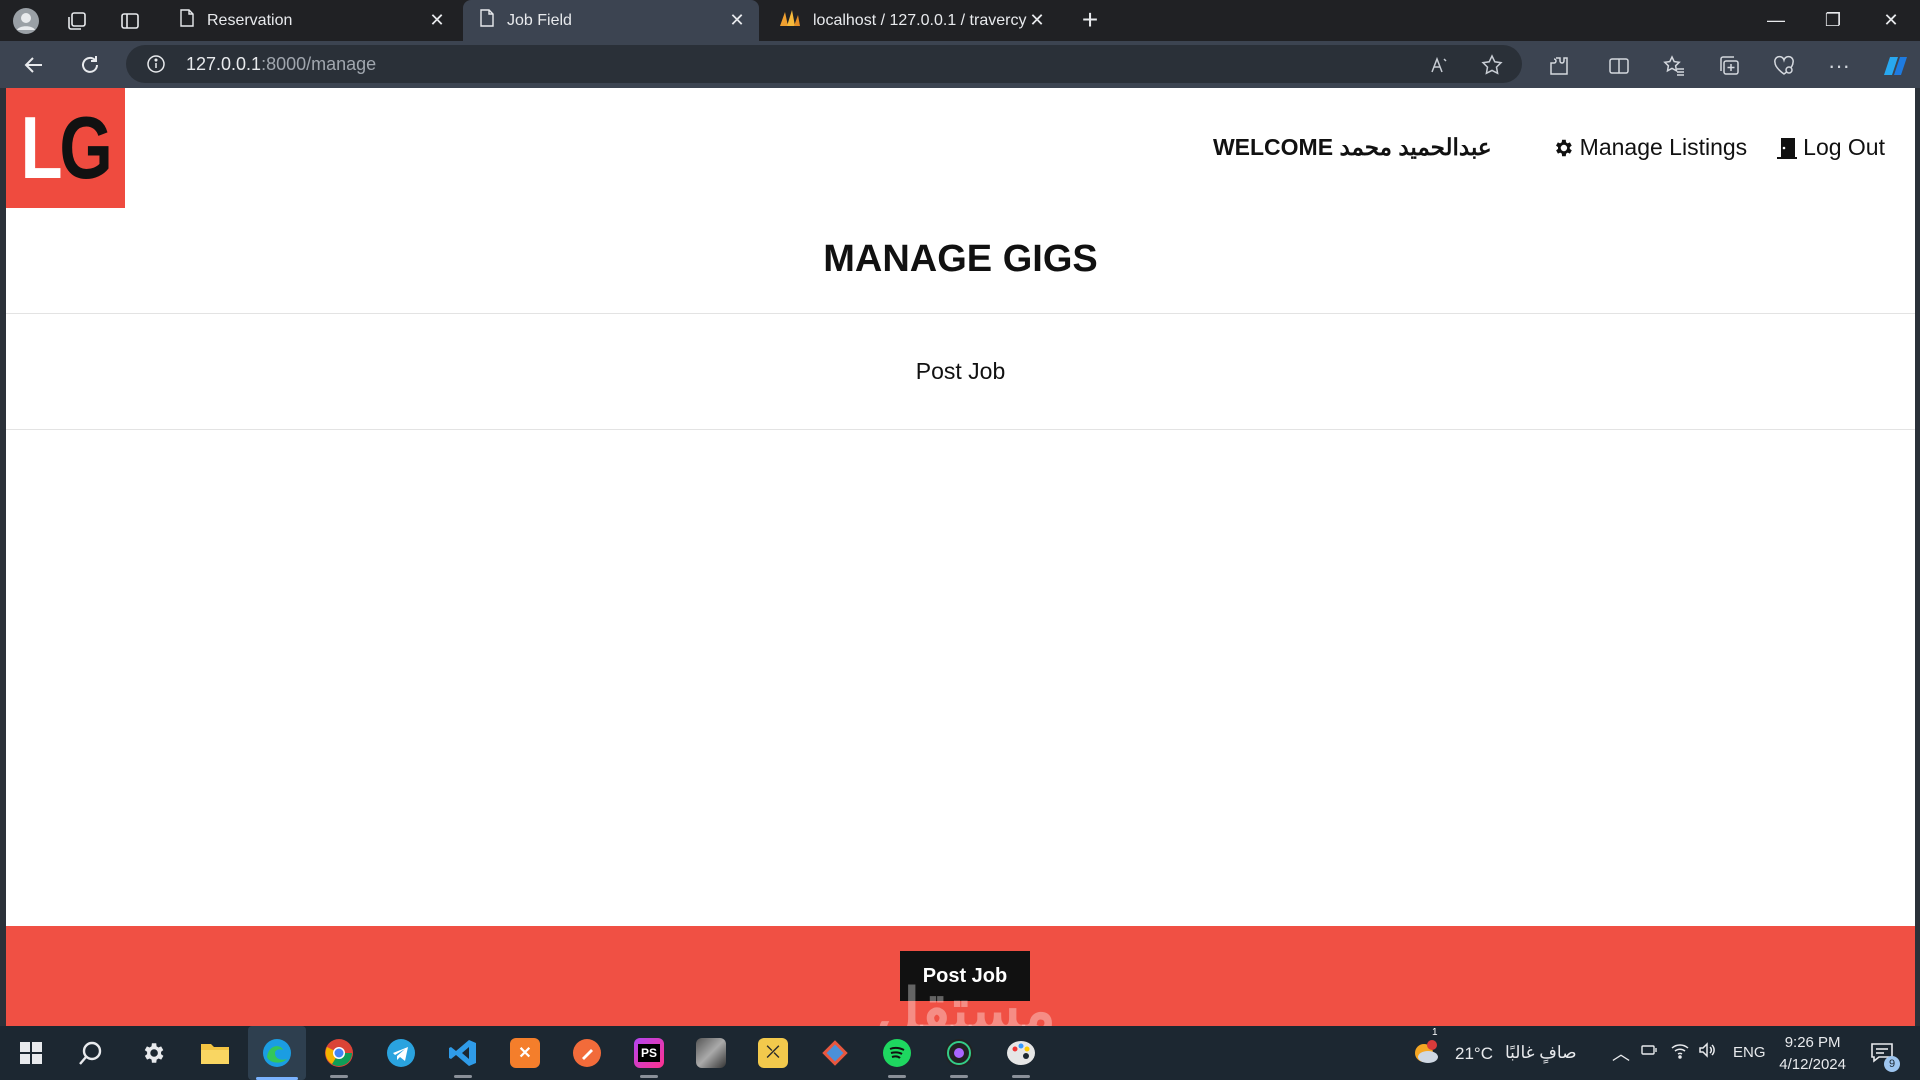 Image resolution: width=1920 pixels, height=1080 pixels. I want to click on xampp-icon: ✕, so click(525, 1053).